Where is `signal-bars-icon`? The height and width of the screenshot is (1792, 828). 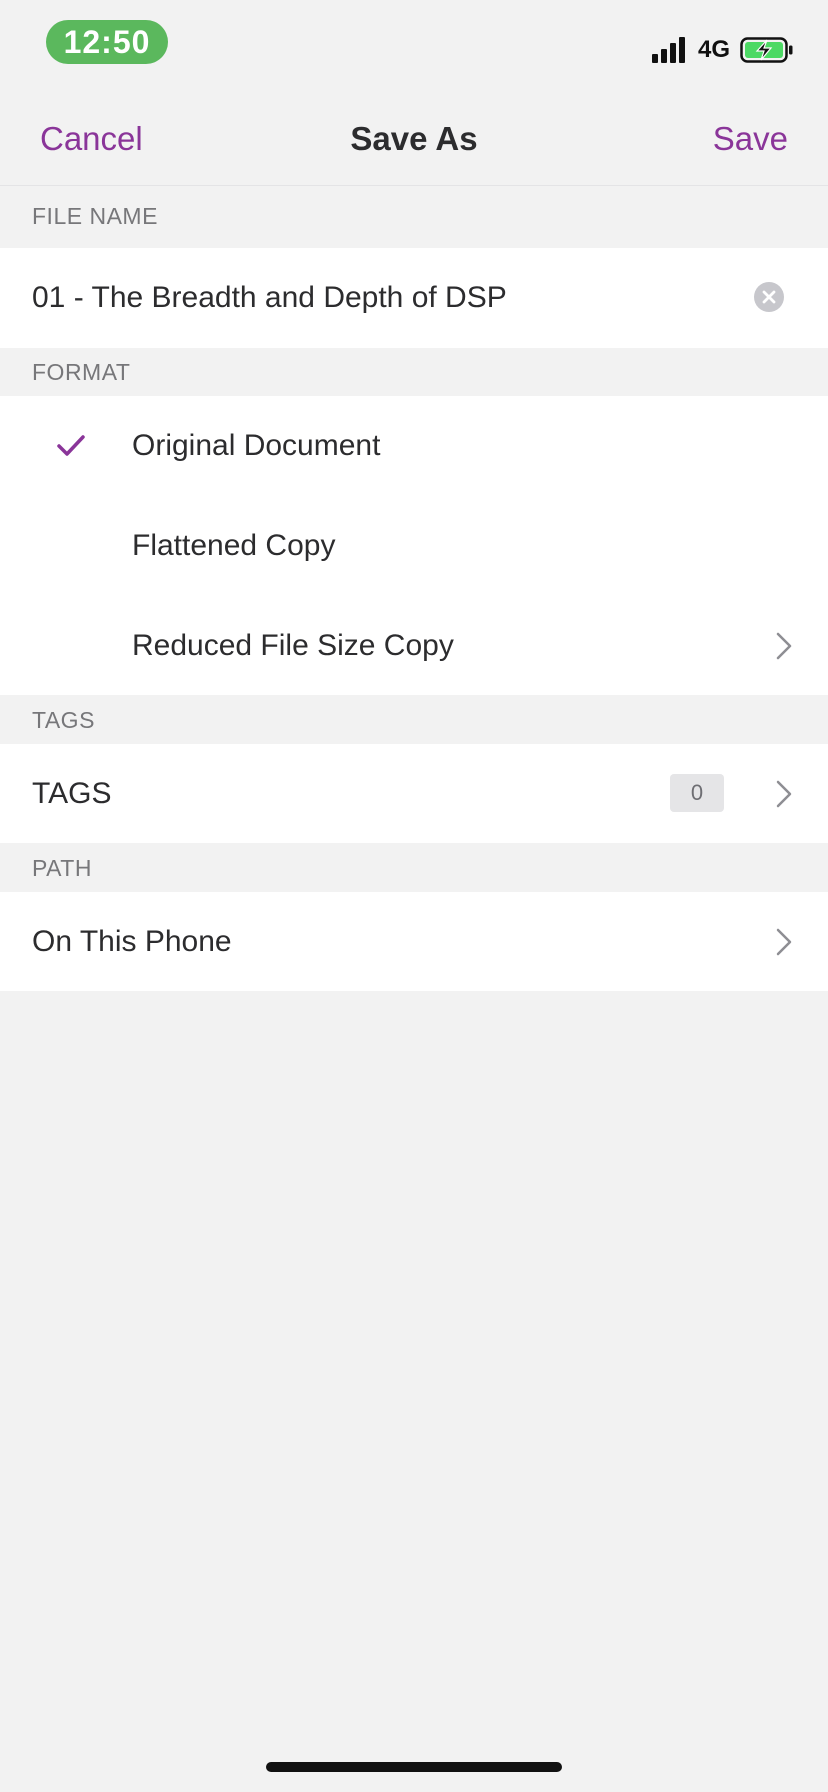
signal-bars-icon is located at coordinates (669, 50).